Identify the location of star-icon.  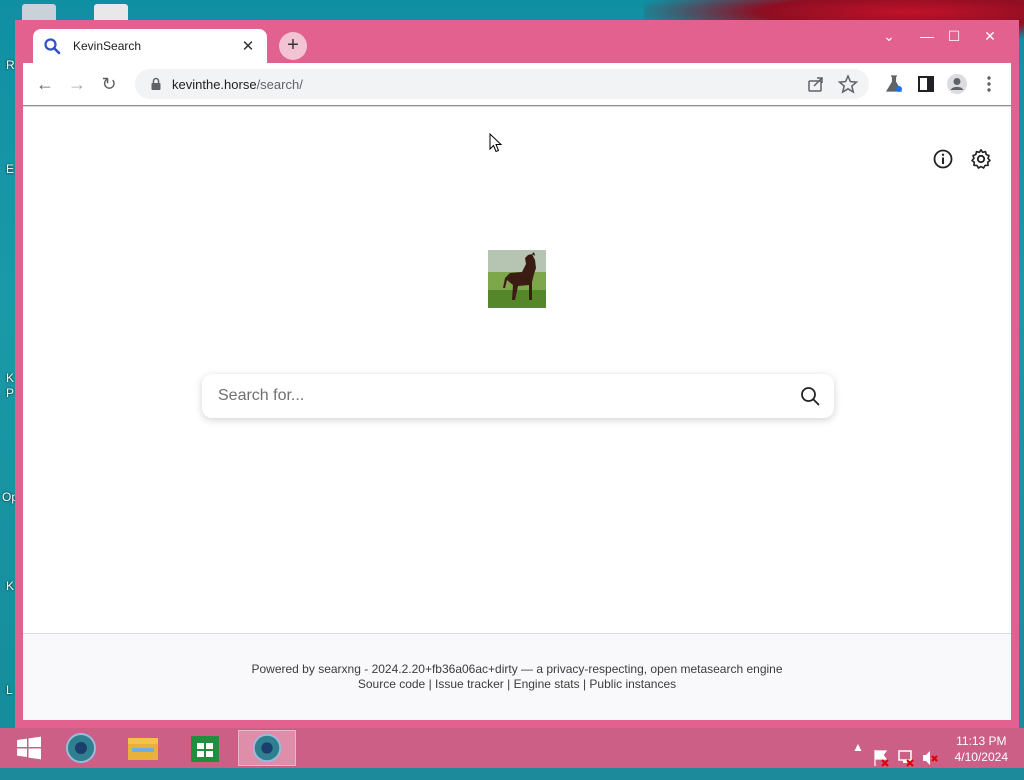
(848, 84).